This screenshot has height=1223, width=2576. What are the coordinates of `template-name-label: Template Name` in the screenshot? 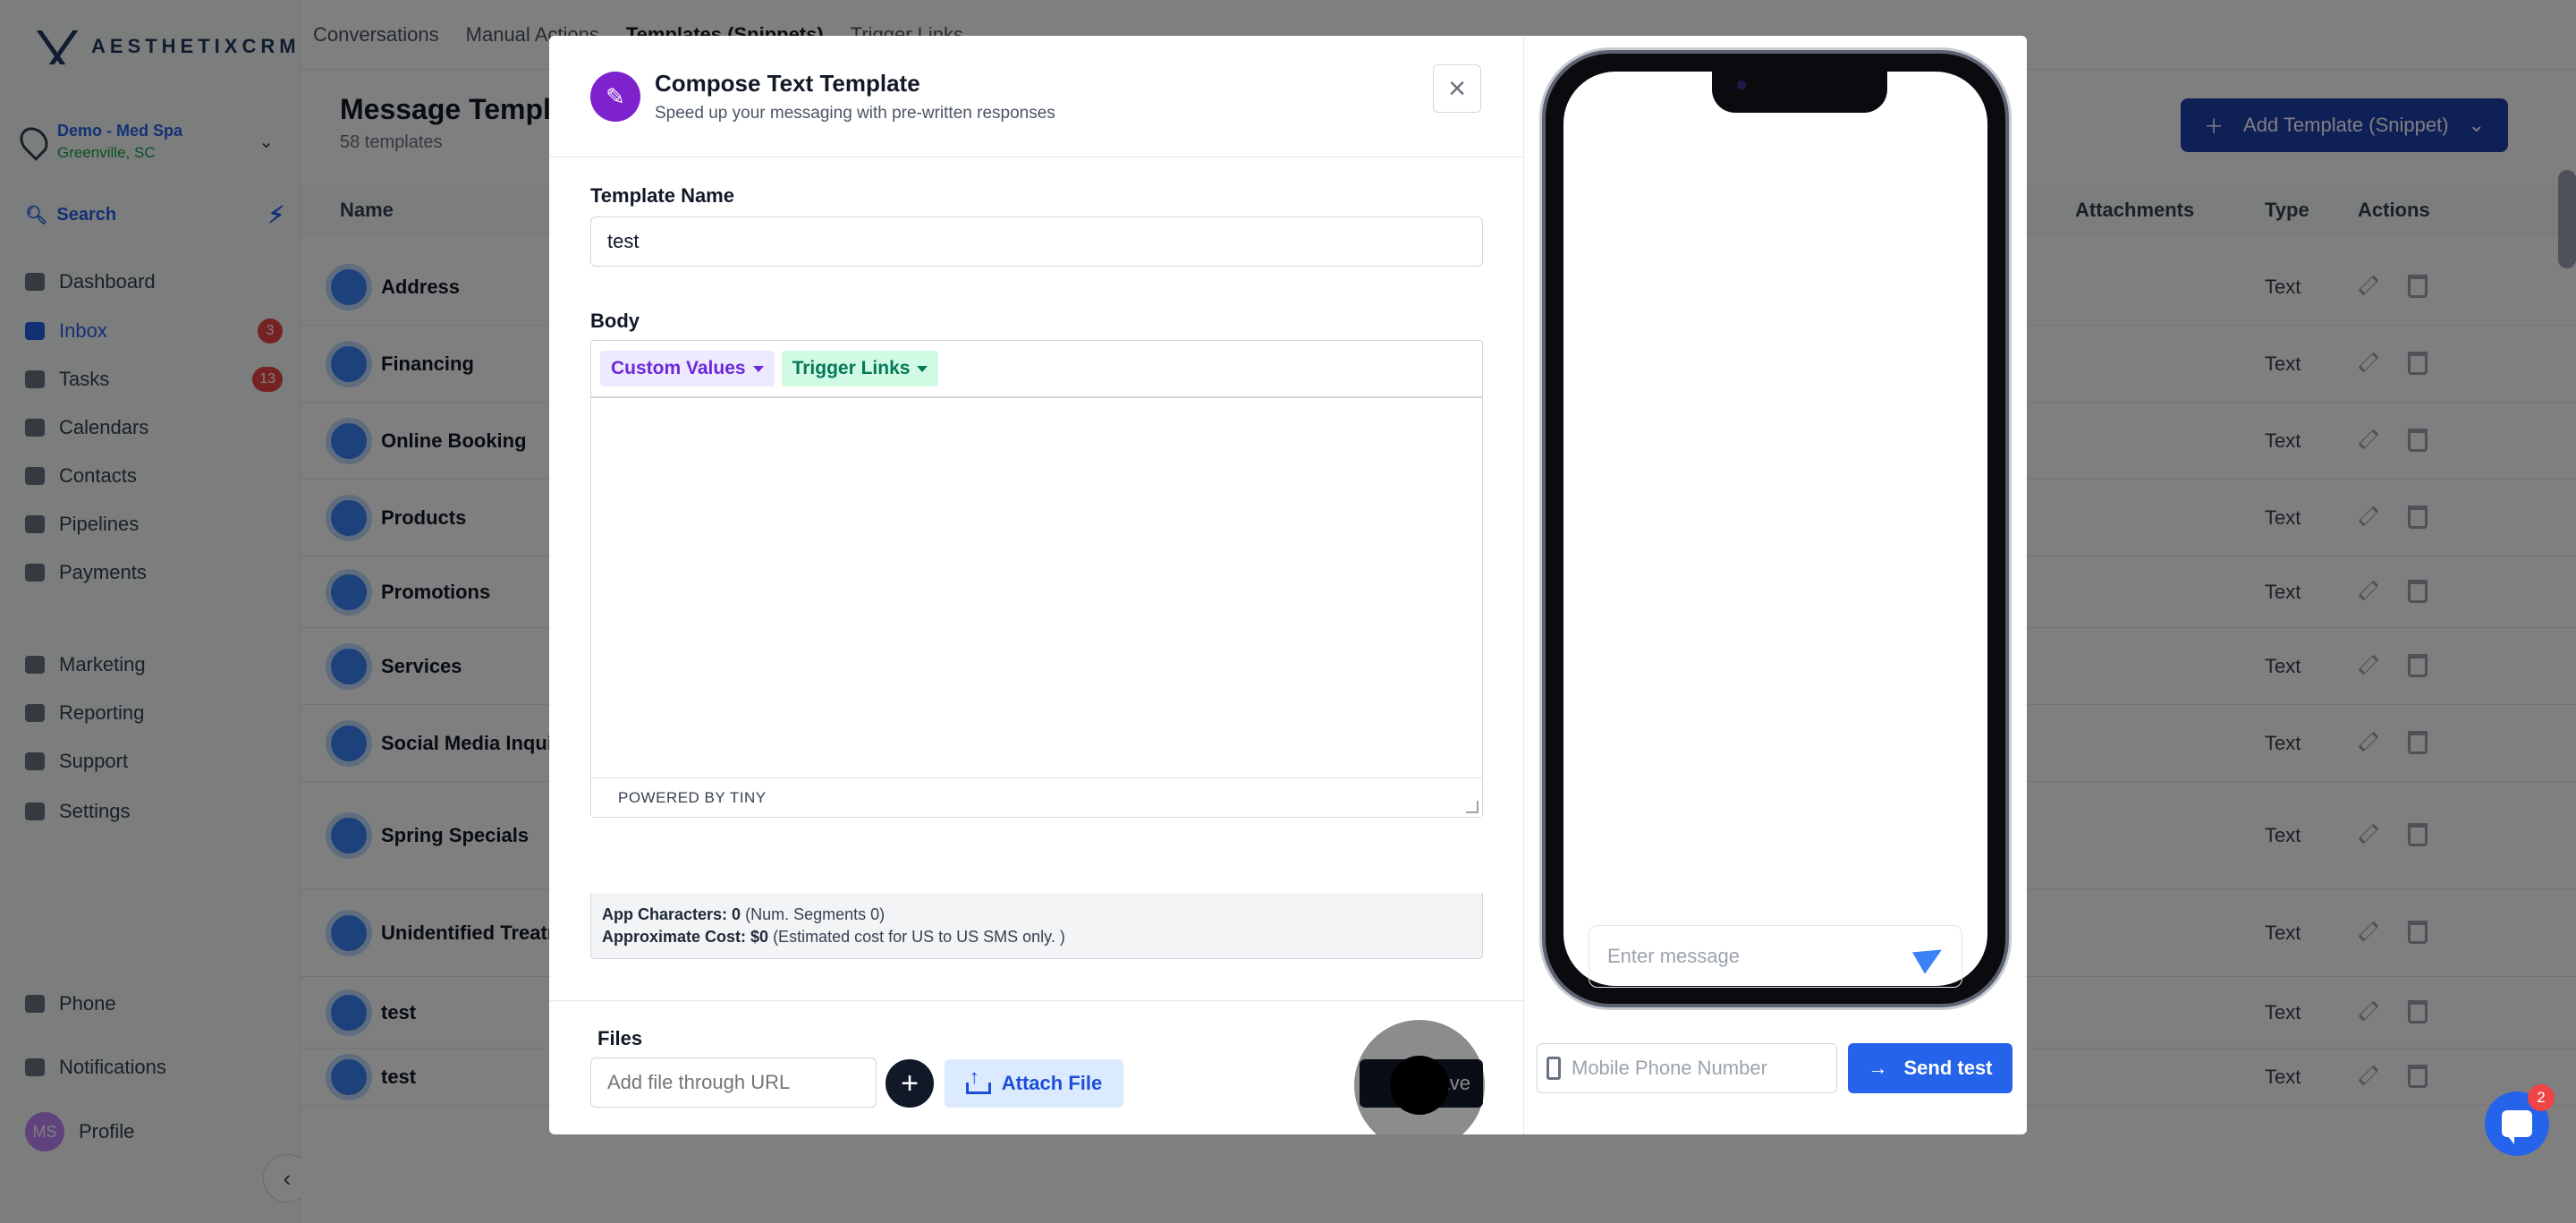 It's located at (662, 195).